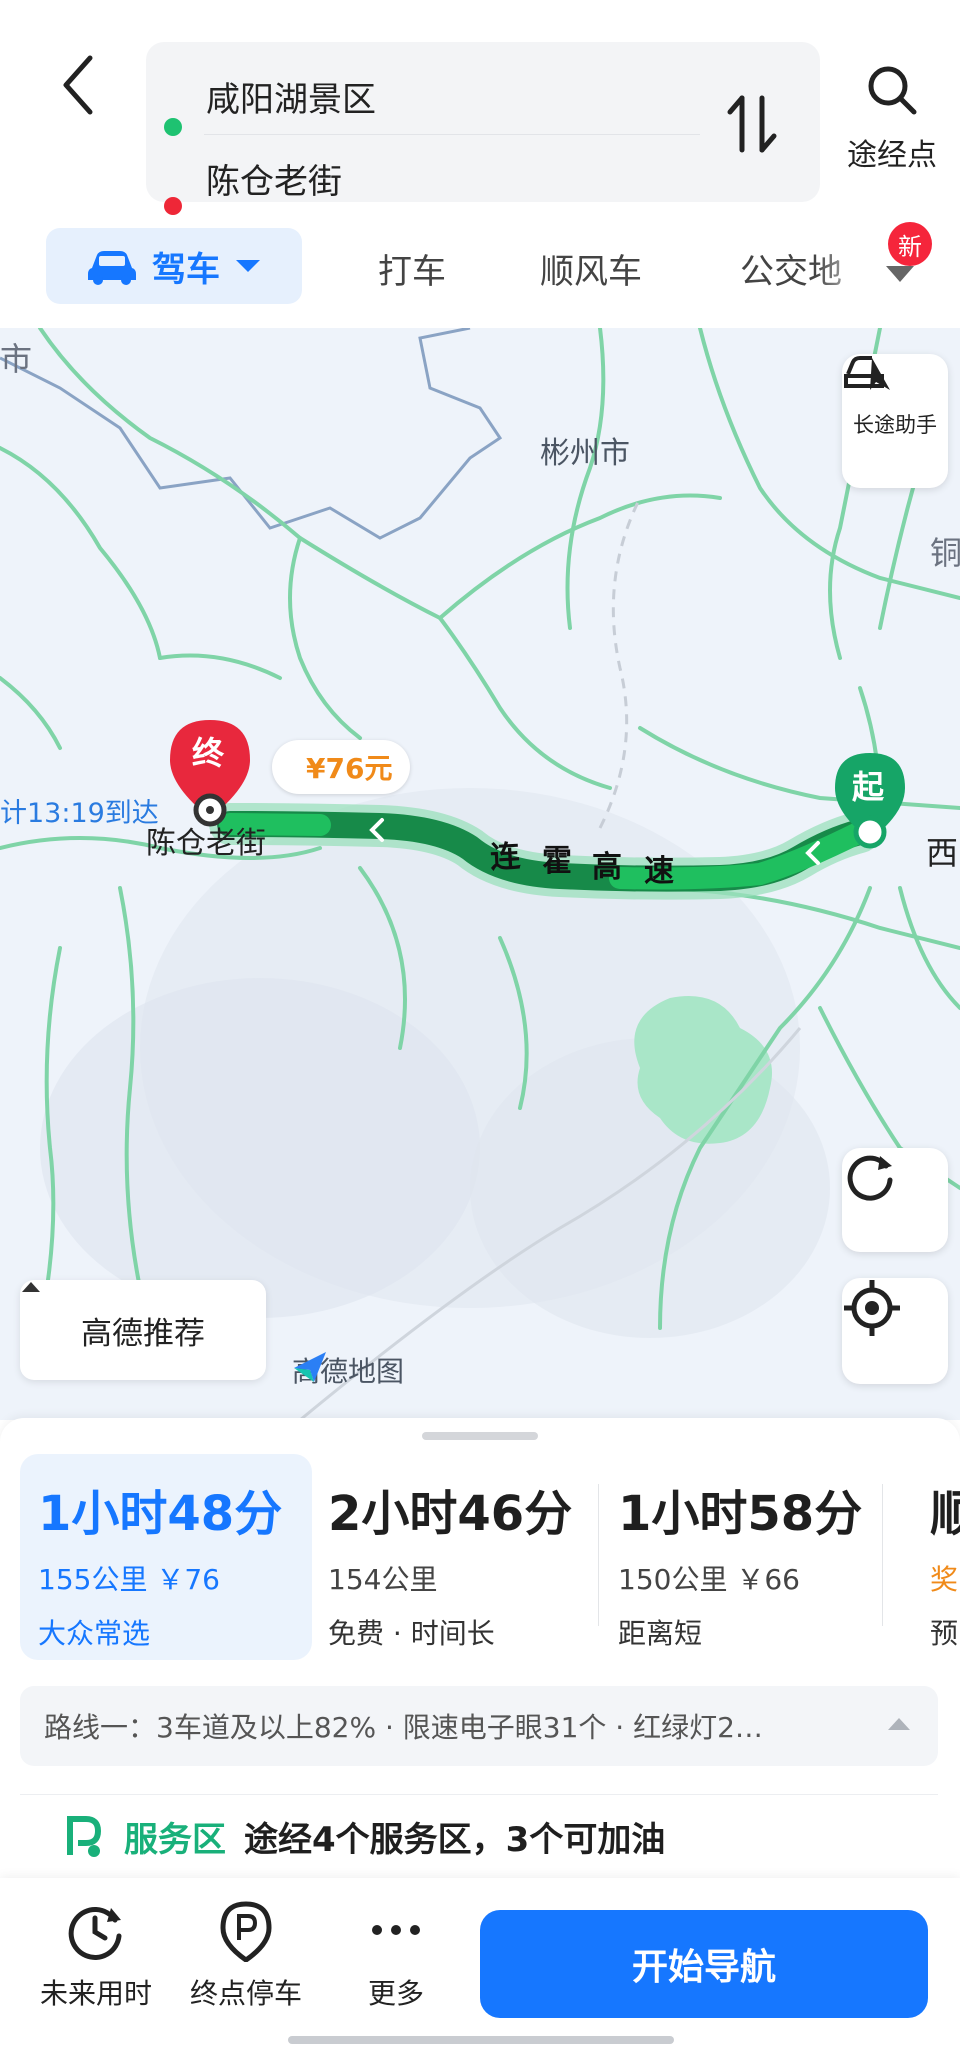  I want to click on refresh-button, so click(895, 1200).